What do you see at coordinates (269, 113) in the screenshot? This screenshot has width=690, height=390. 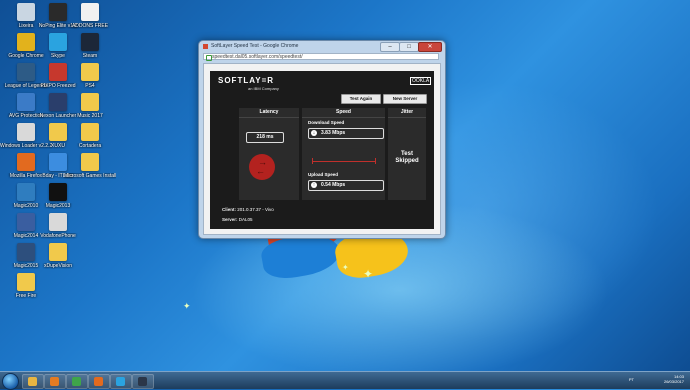 I see `latency-header: Latency` at bounding box center [269, 113].